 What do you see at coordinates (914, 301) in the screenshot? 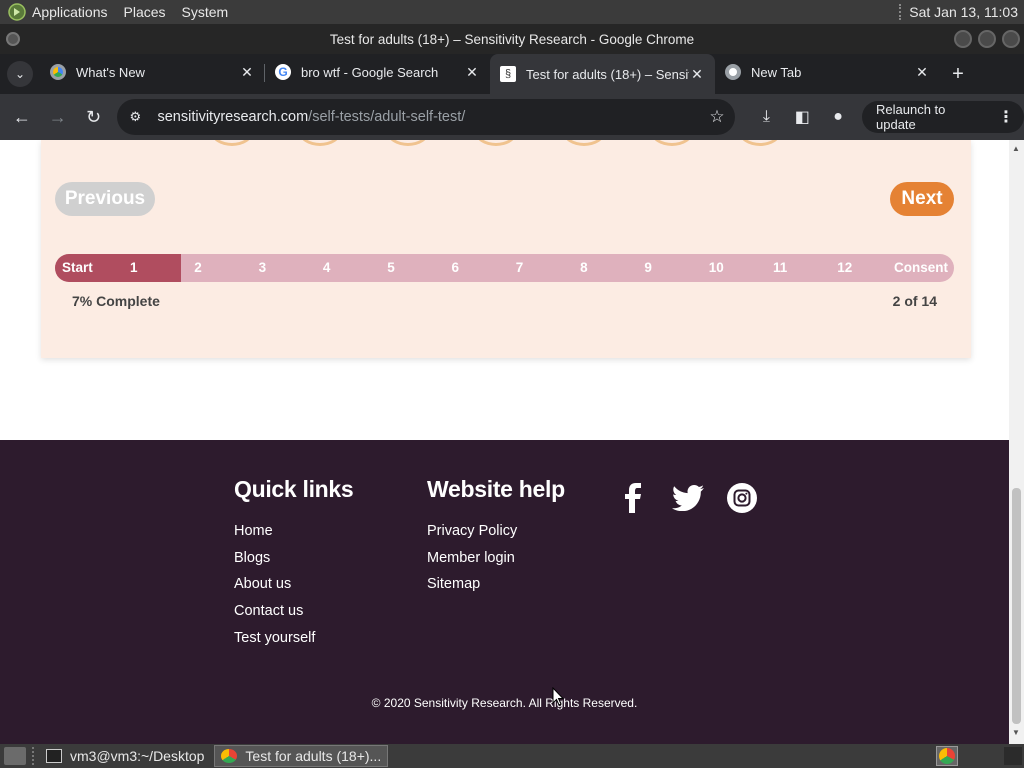
I see `page-count: 2 of 14` at bounding box center [914, 301].